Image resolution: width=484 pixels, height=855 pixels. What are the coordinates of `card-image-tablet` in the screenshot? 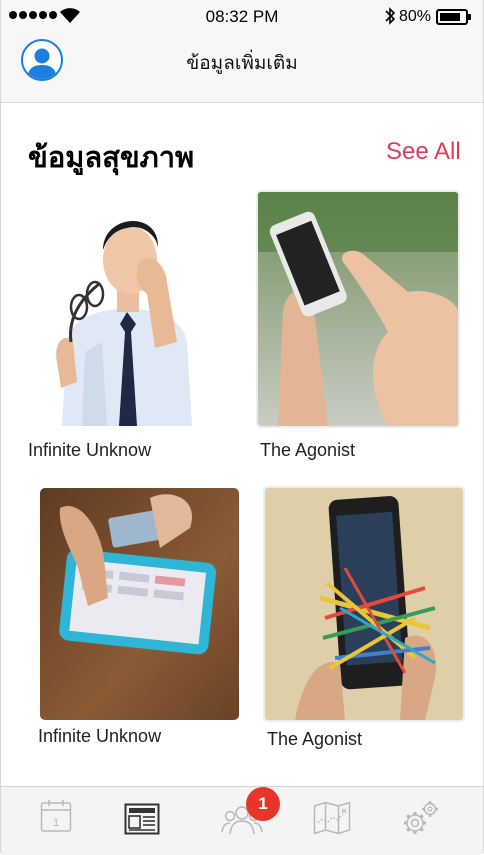 It's located at (139, 604).